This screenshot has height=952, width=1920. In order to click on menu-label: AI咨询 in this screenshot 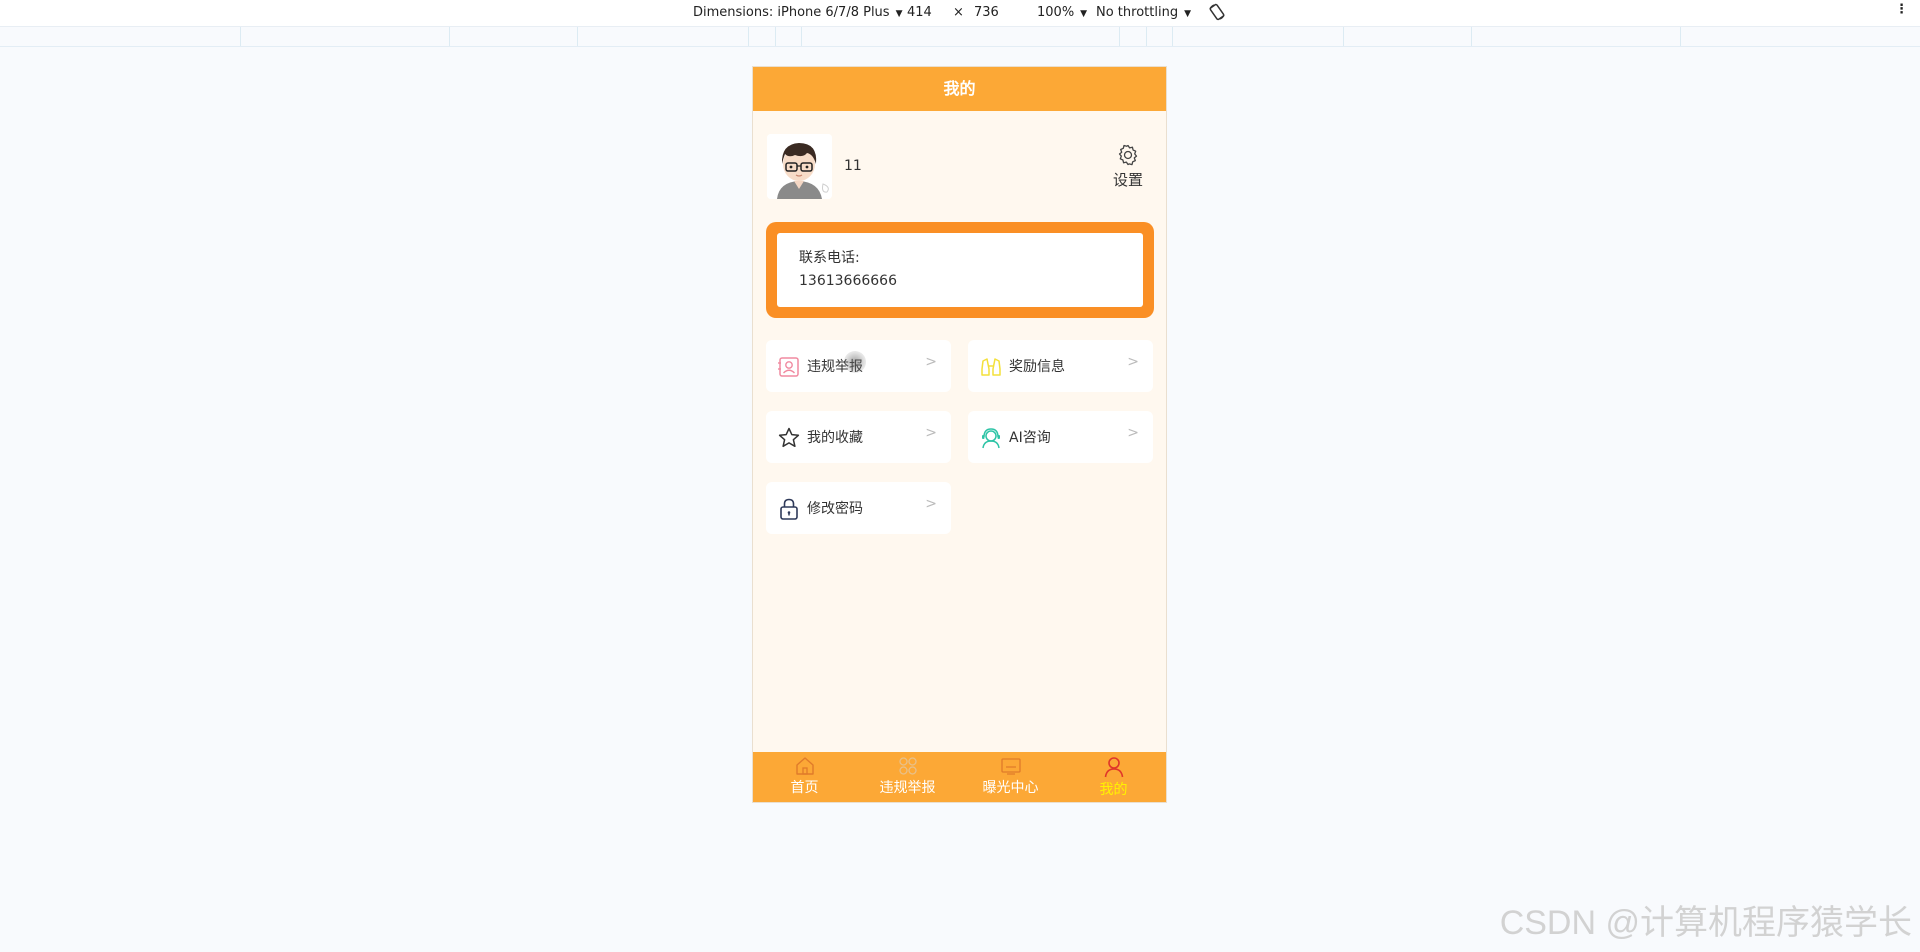, I will do `click(1030, 438)`.